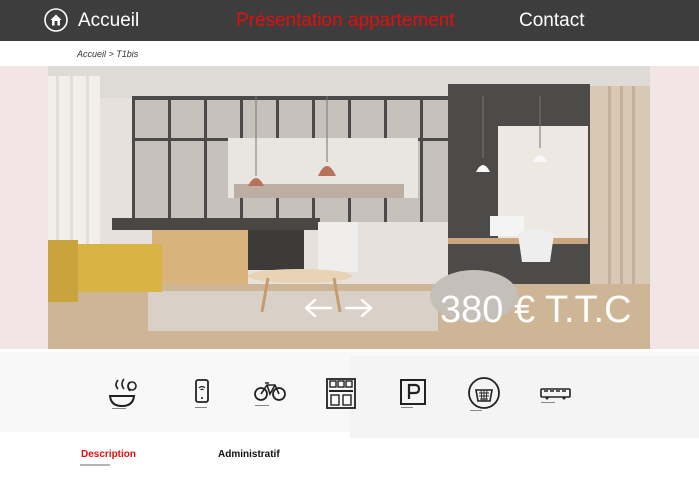  What do you see at coordinates (249, 454) in the screenshot?
I see `tab-administratif: Administratif` at bounding box center [249, 454].